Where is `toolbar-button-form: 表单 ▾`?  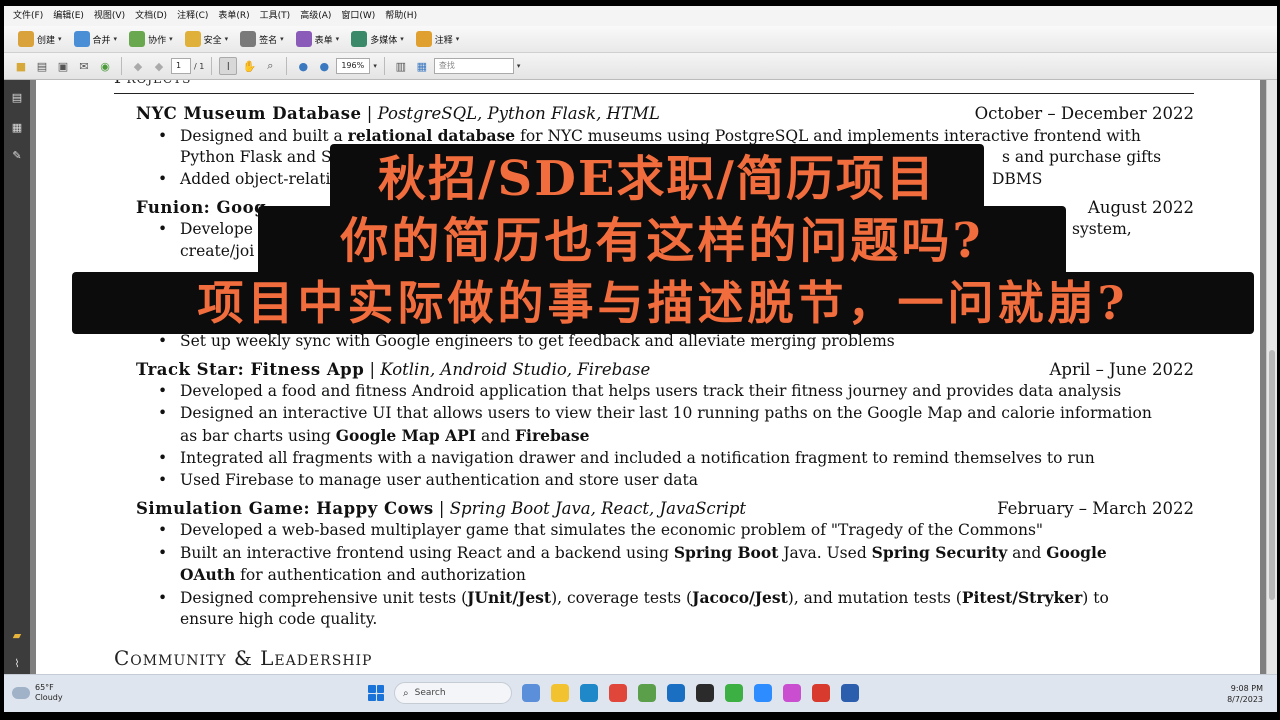 toolbar-button-form: 表单 ▾ is located at coordinates (318, 39).